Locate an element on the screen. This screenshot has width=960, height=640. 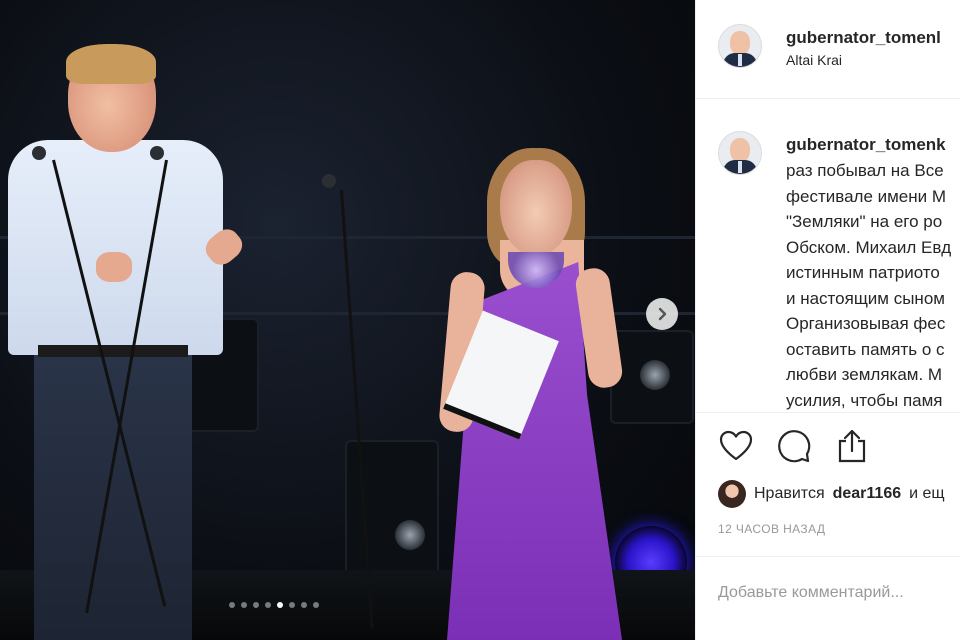
post-actions is located at coordinates (794, 446).